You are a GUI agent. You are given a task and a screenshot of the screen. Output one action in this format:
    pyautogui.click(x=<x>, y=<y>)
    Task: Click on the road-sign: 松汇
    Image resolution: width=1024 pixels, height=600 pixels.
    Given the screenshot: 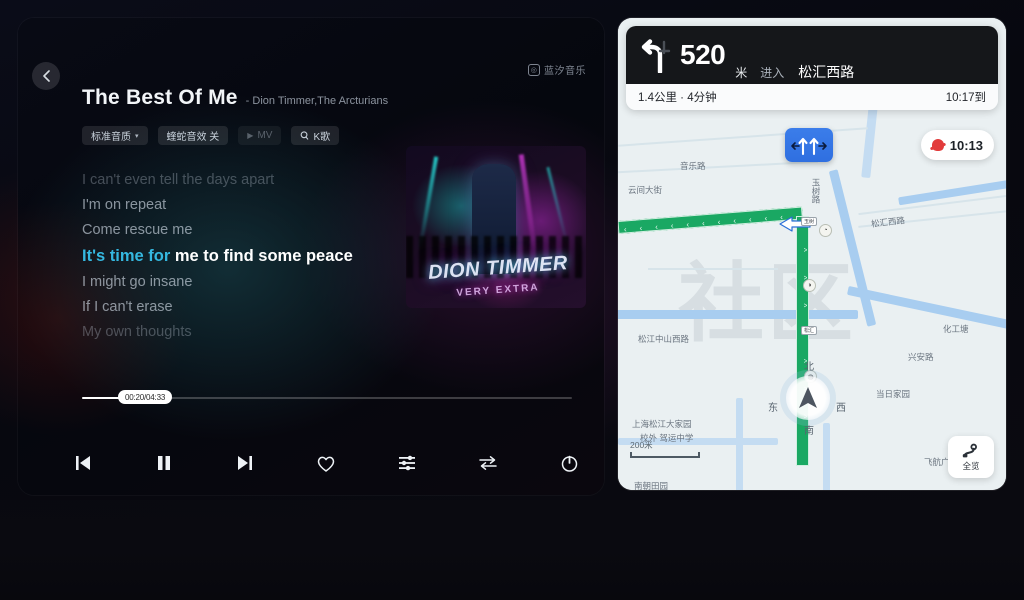 What is the action you would take?
    pyautogui.click(x=809, y=330)
    